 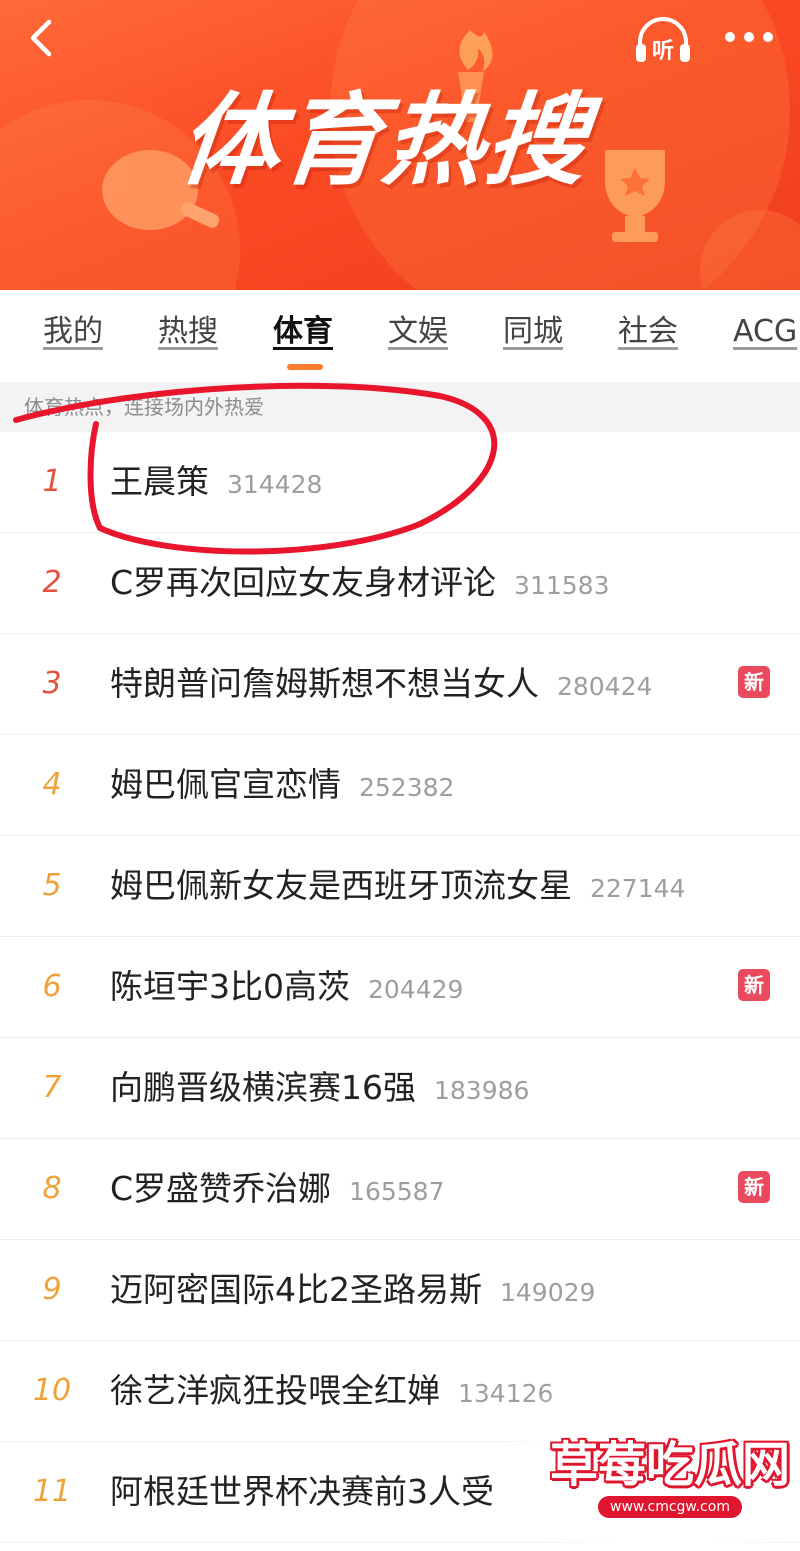 What do you see at coordinates (225, 784) in the screenshot?
I see `topic-title: 姆巴佩官宣恋情` at bounding box center [225, 784].